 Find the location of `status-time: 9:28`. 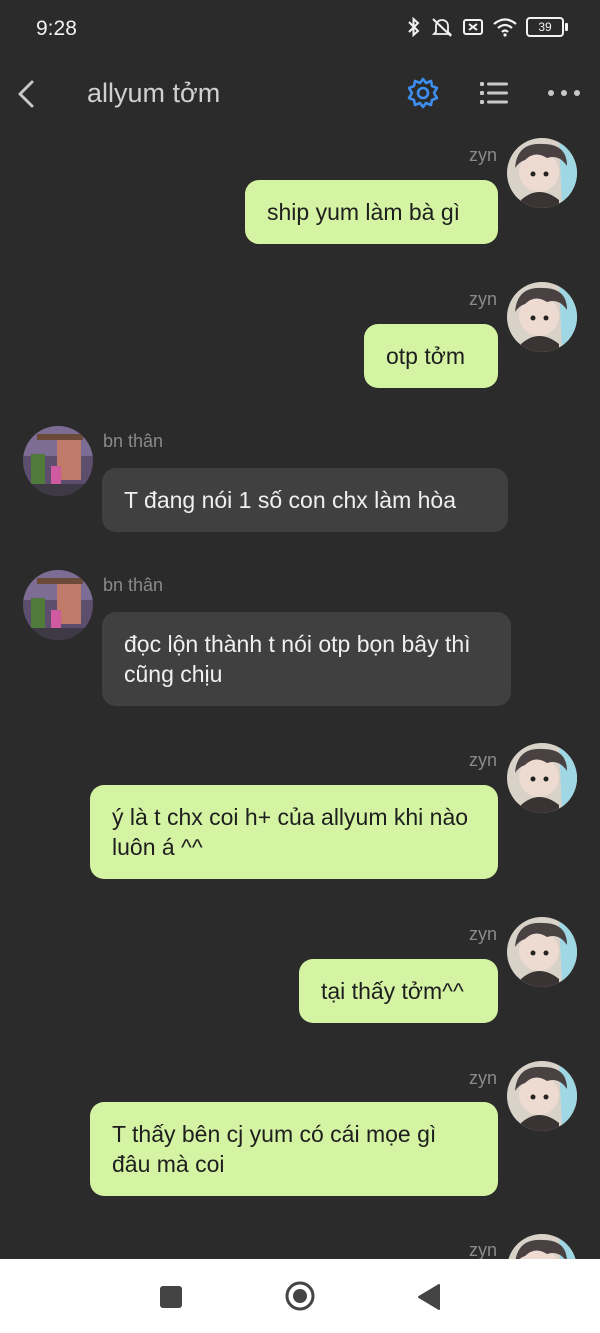

status-time: 9:28 is located at coordinates (56, 28).